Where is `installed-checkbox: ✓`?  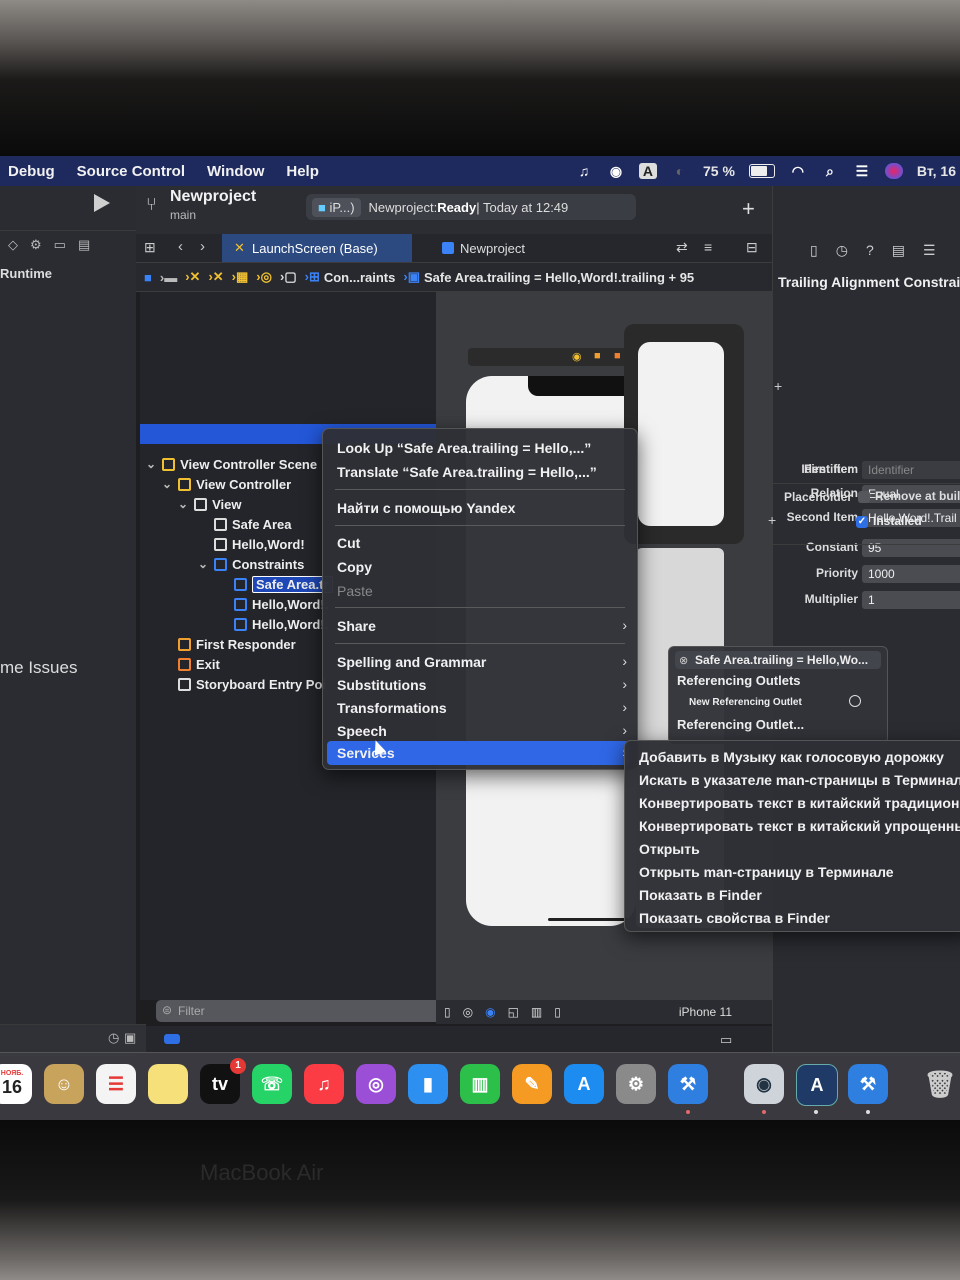 installed-checkbox: ✓ is located at coordinates (862, 521).